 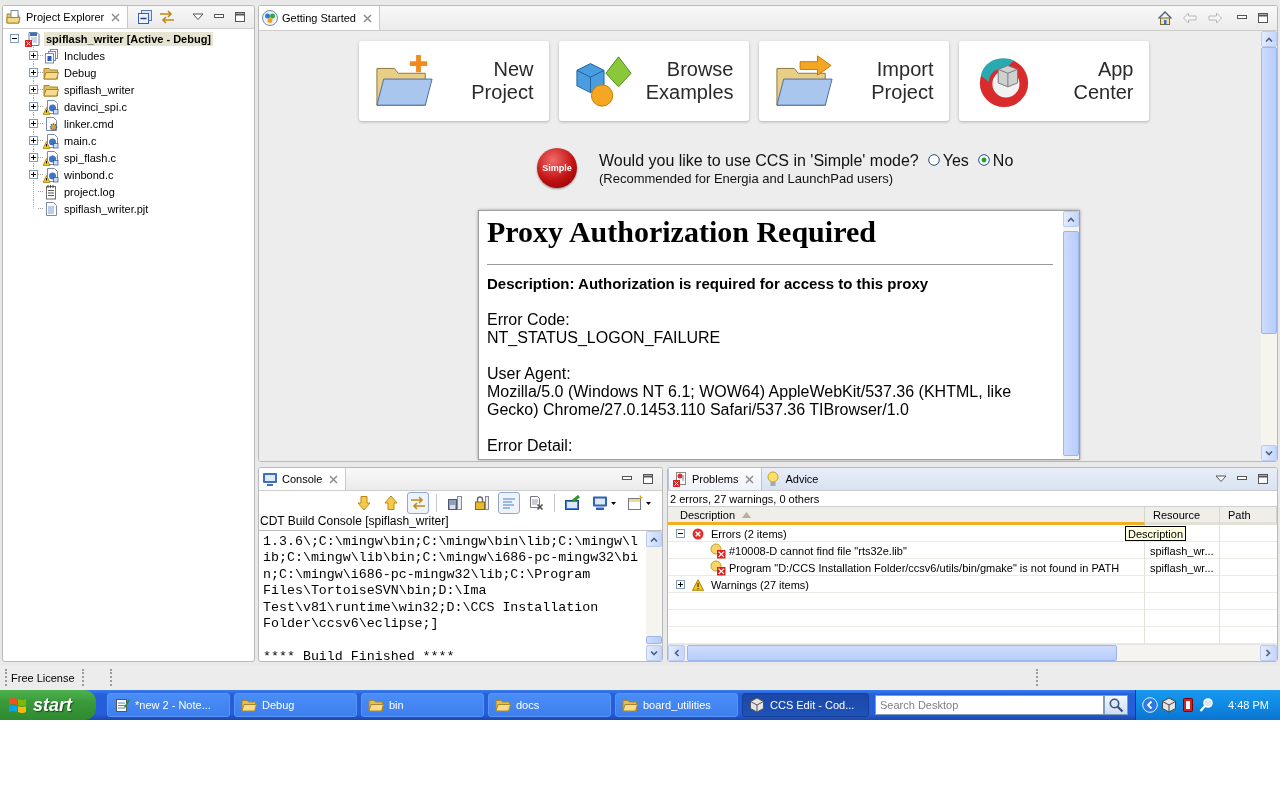 What do you see at coordinates (1207, 705) in the screenshot?
I see `magnifier-icon` at bounding box center [1207, 705].